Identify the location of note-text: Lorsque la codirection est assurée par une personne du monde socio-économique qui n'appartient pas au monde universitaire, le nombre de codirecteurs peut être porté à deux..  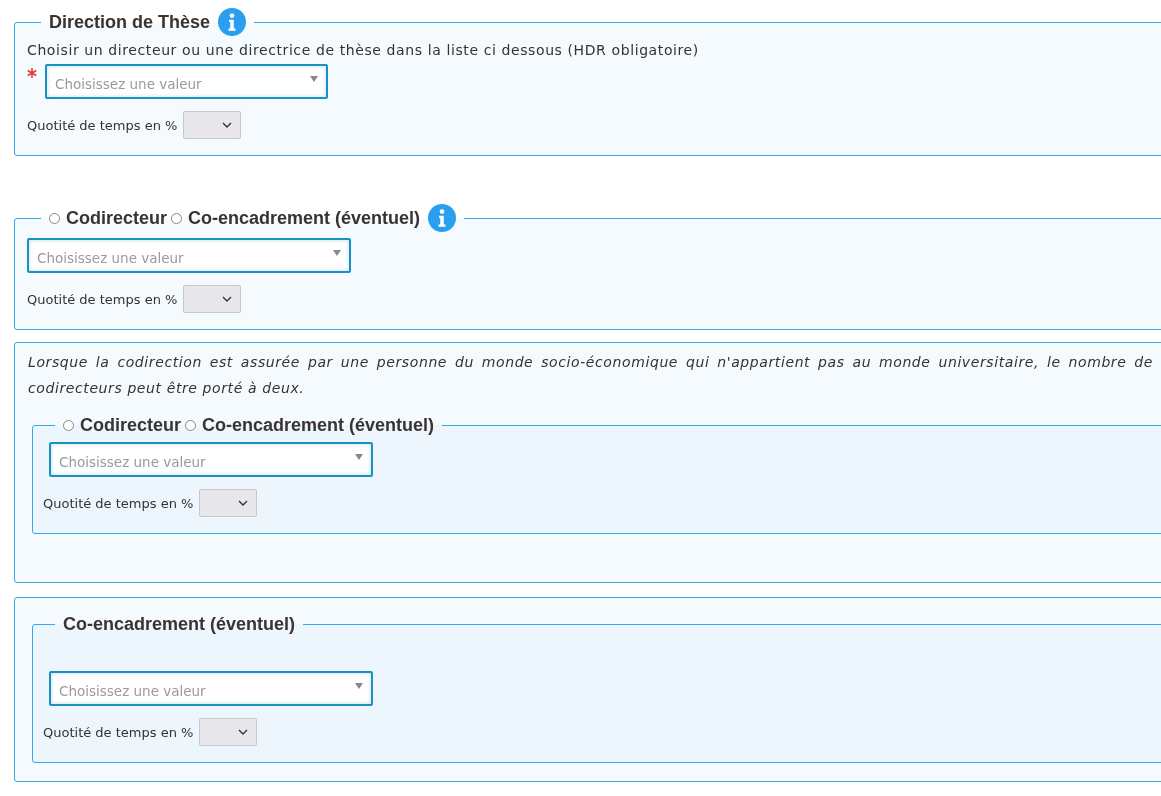
(590, 375).